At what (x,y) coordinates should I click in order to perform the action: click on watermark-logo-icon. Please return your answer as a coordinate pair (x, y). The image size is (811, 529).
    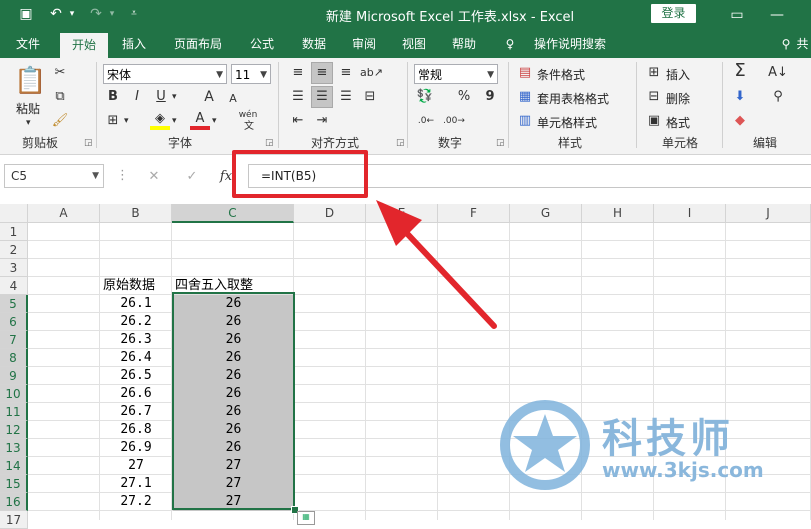
    Looking at the image, I should click on (545, 445).